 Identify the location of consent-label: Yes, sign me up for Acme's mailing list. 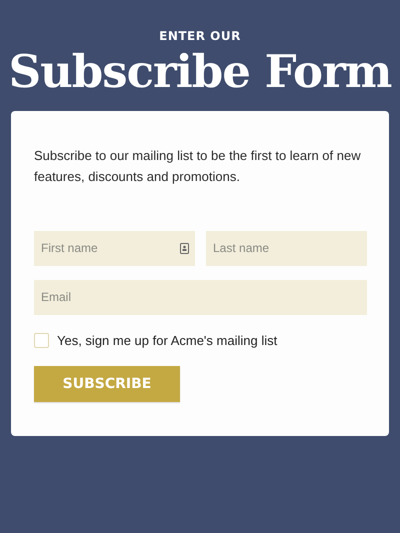
(167, 340).